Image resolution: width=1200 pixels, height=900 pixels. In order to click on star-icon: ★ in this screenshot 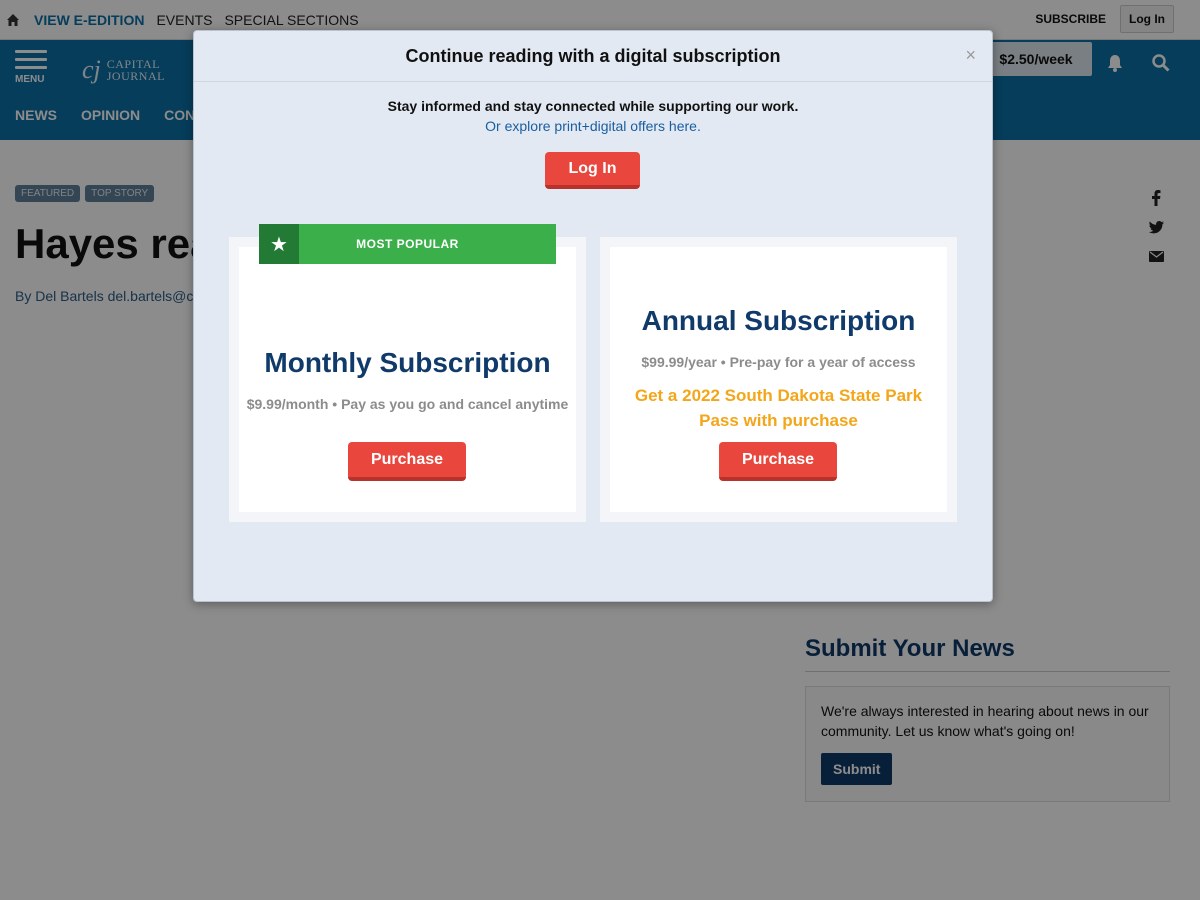, I will do `click(279, 244)`.